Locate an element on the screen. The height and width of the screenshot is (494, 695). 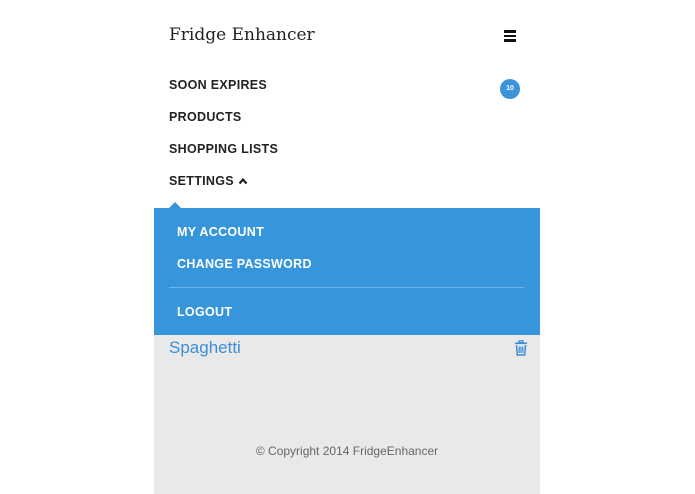
nav-item-products: PRODUCTS is located at coordinates (205, 117).